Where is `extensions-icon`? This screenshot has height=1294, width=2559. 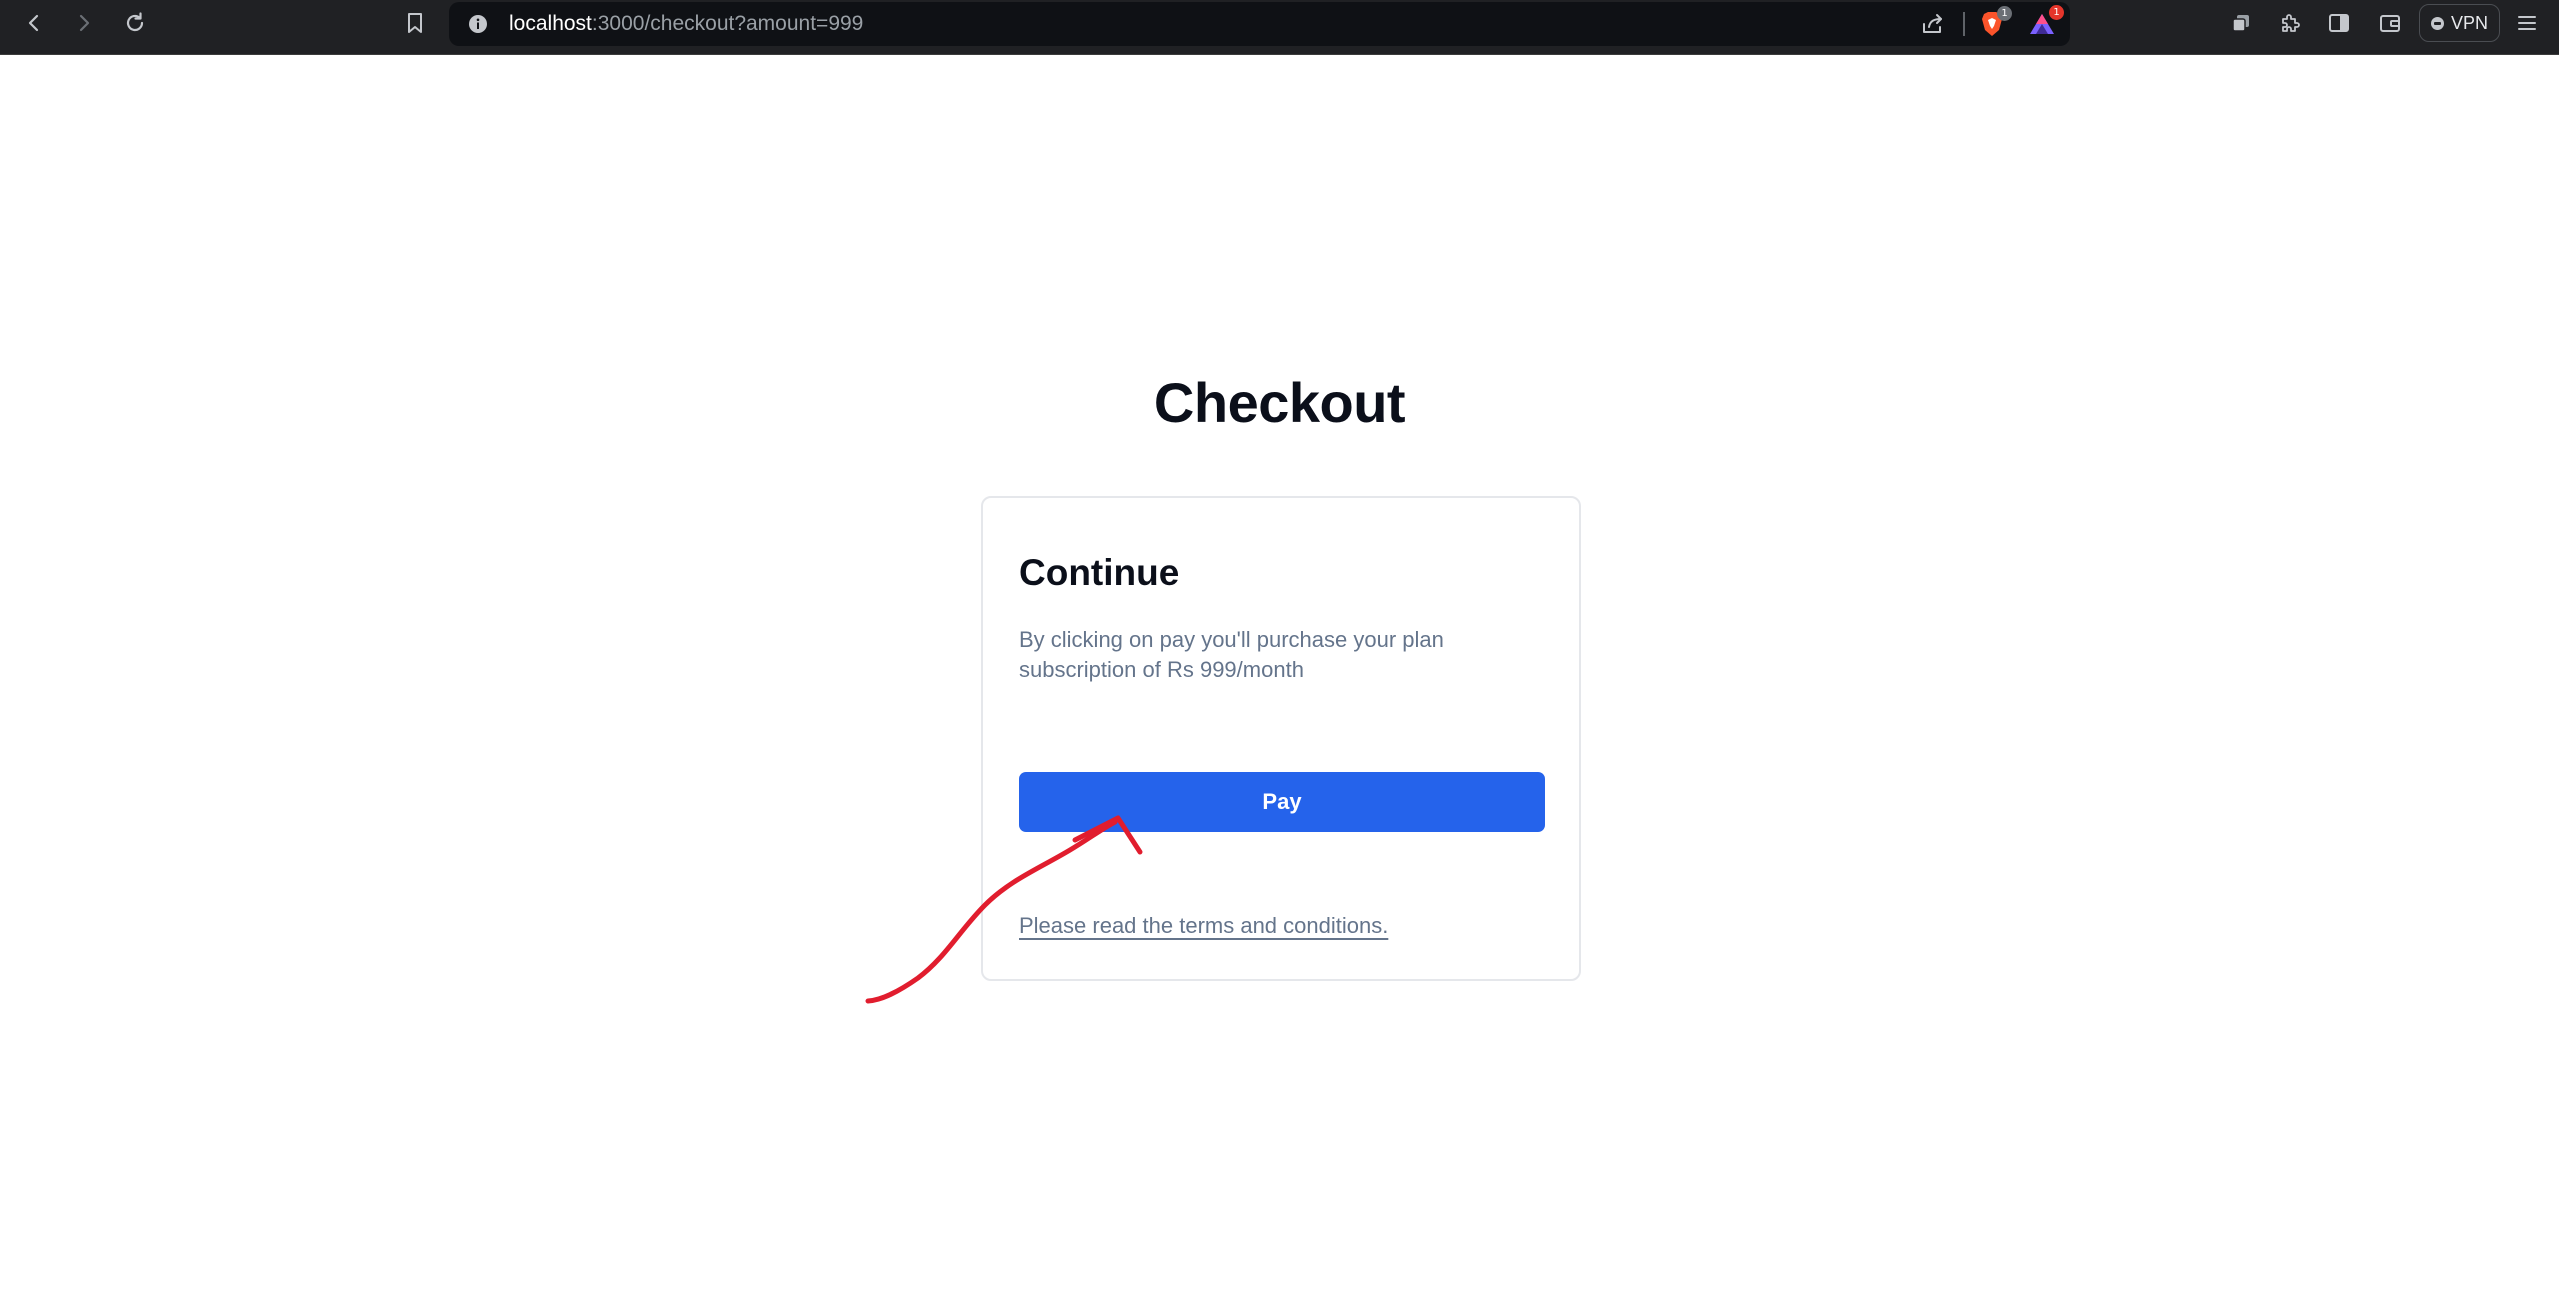
extensions-icon is located at coordinates (2290, 23).